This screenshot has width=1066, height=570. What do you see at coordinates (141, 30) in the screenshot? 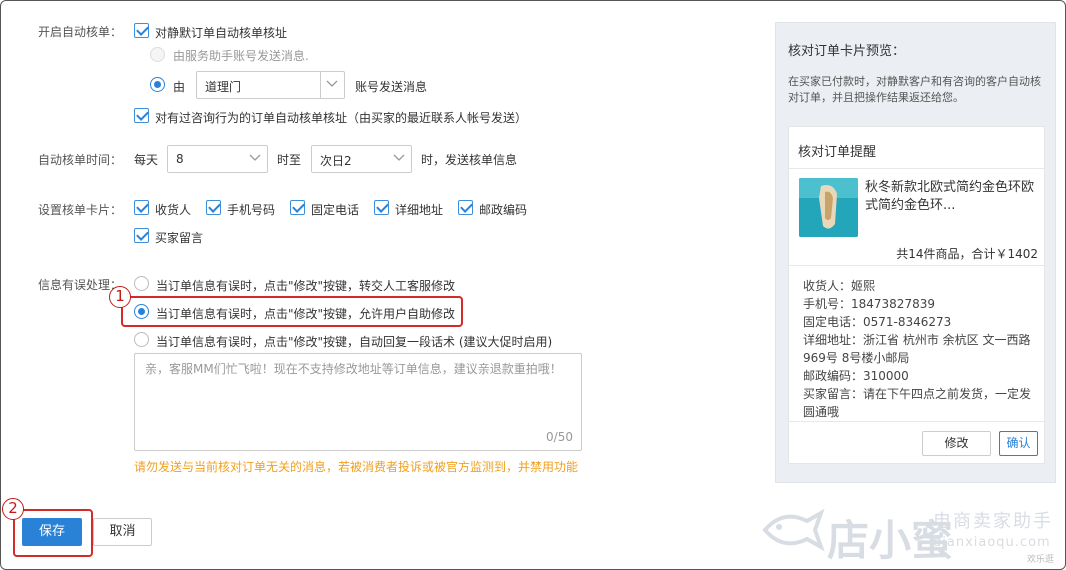
I see `silent-order-checkbox` at bounding box center [141, 30].